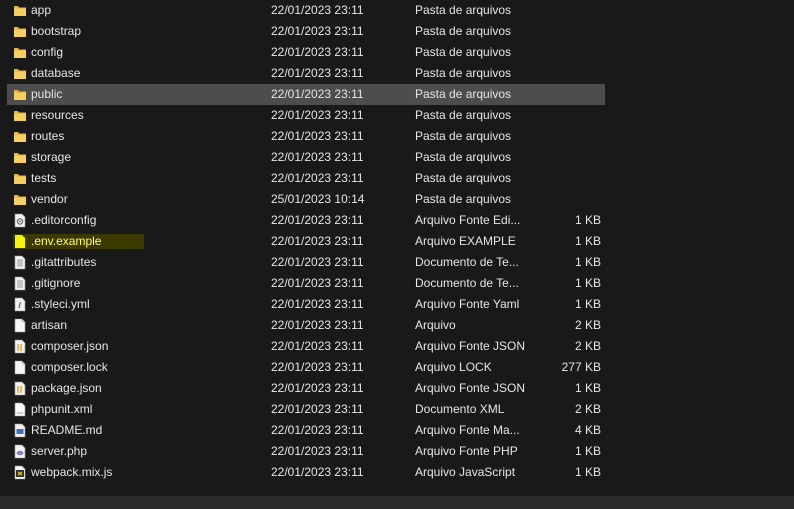 Image resolution: width=794 pixels, height=509 pixels. What do you see at coordinates (48, 136) in the screenshot?
I see `file-name: routes` at bounding box center [48, 136].